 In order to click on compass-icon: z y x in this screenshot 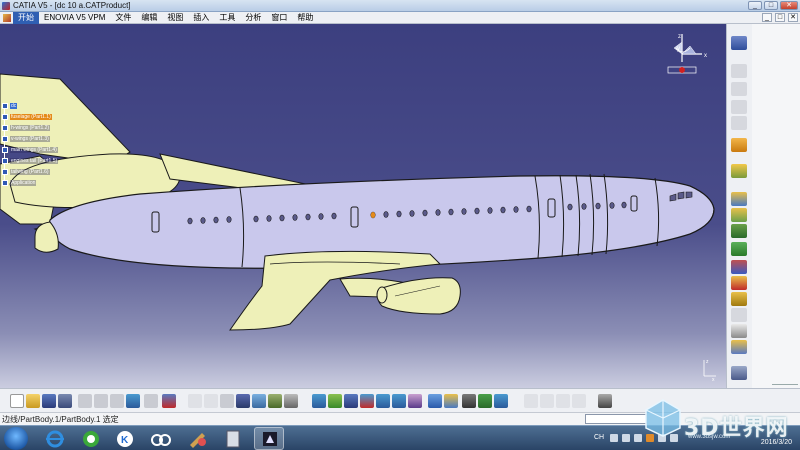, I will do `click(686, 55)`.